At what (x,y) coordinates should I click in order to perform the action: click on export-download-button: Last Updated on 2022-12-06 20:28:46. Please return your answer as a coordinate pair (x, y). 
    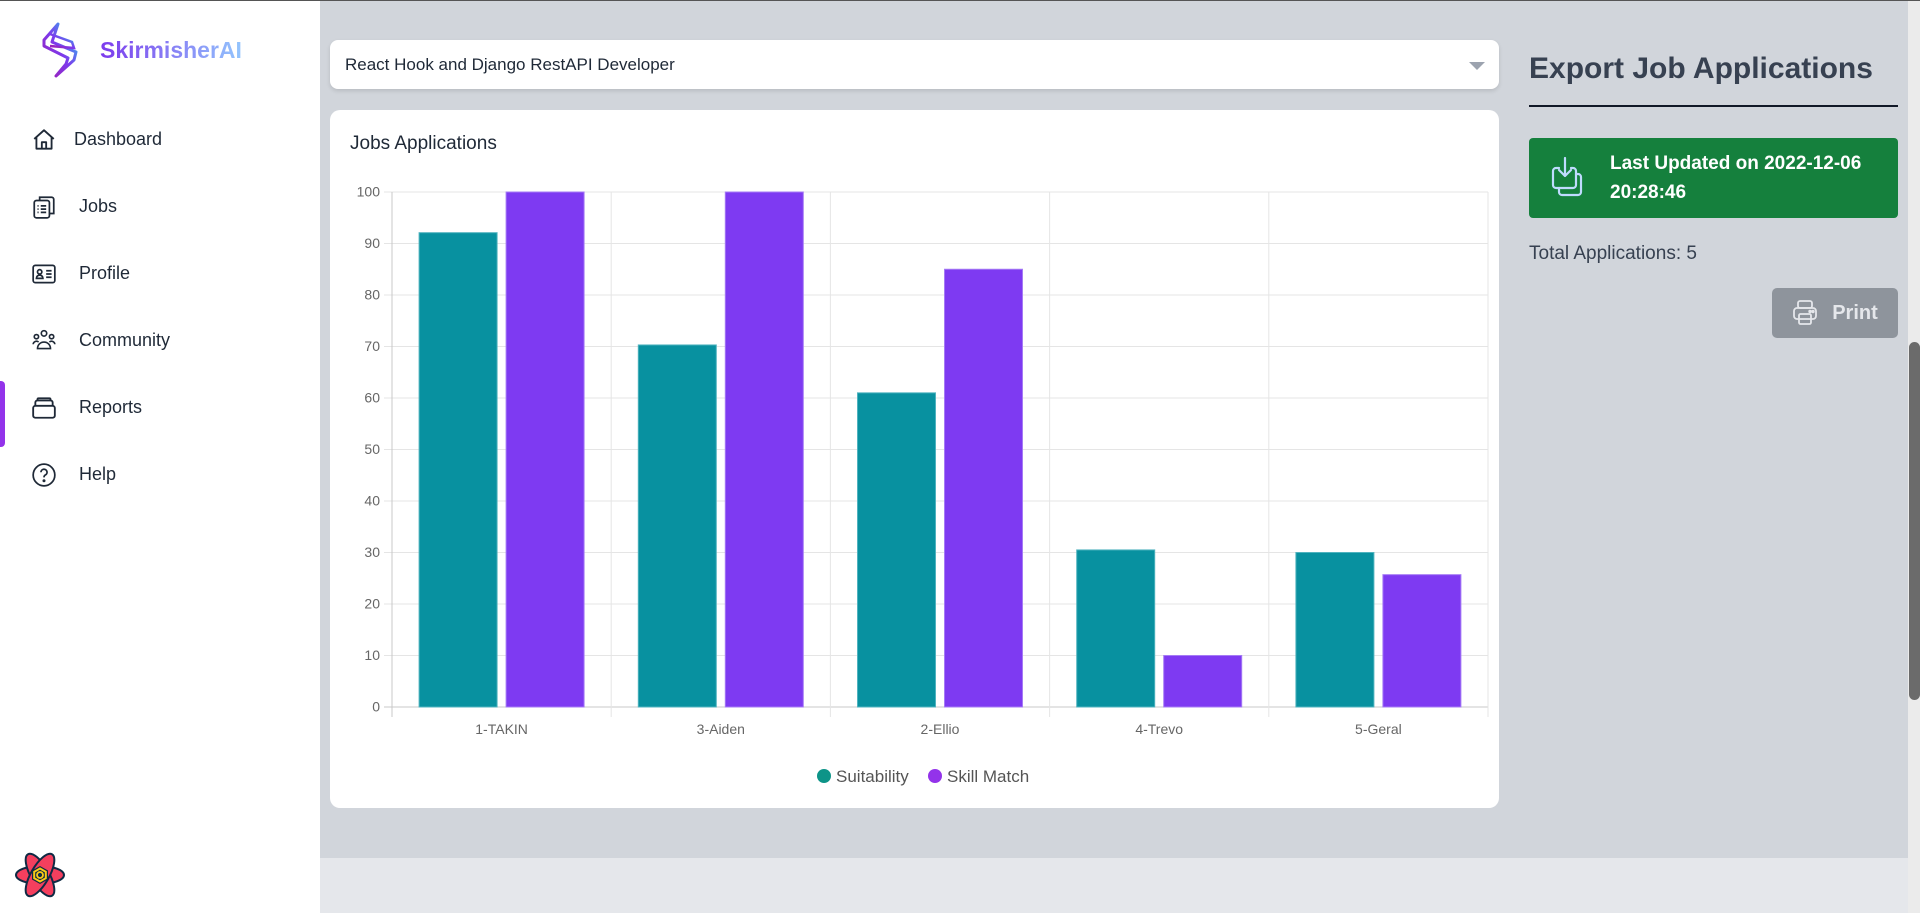
    Looking at the image, I should click on (1713, 178).